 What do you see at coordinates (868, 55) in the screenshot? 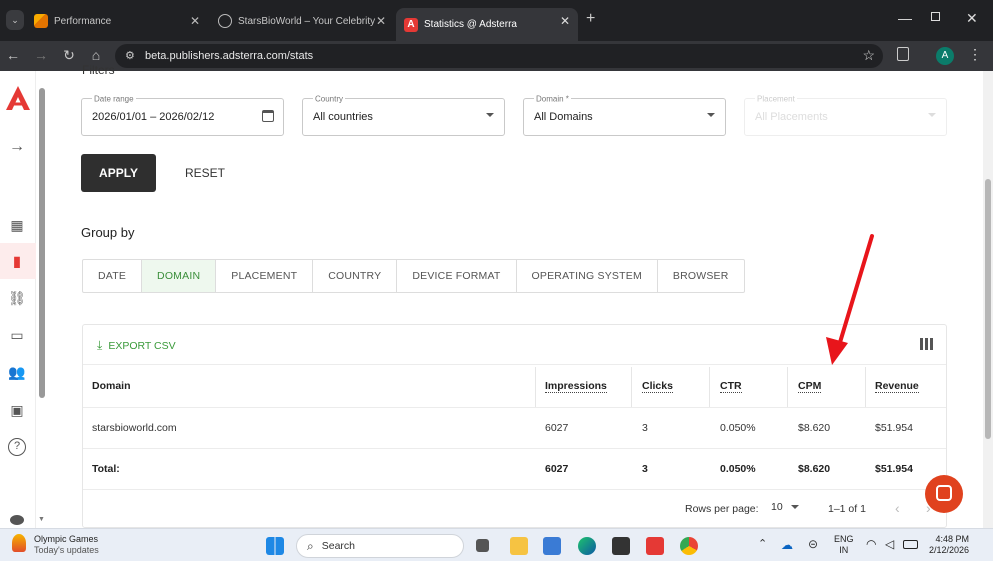
I see `bookmark-star-icon: ☆` at bounding box center [868, 55].